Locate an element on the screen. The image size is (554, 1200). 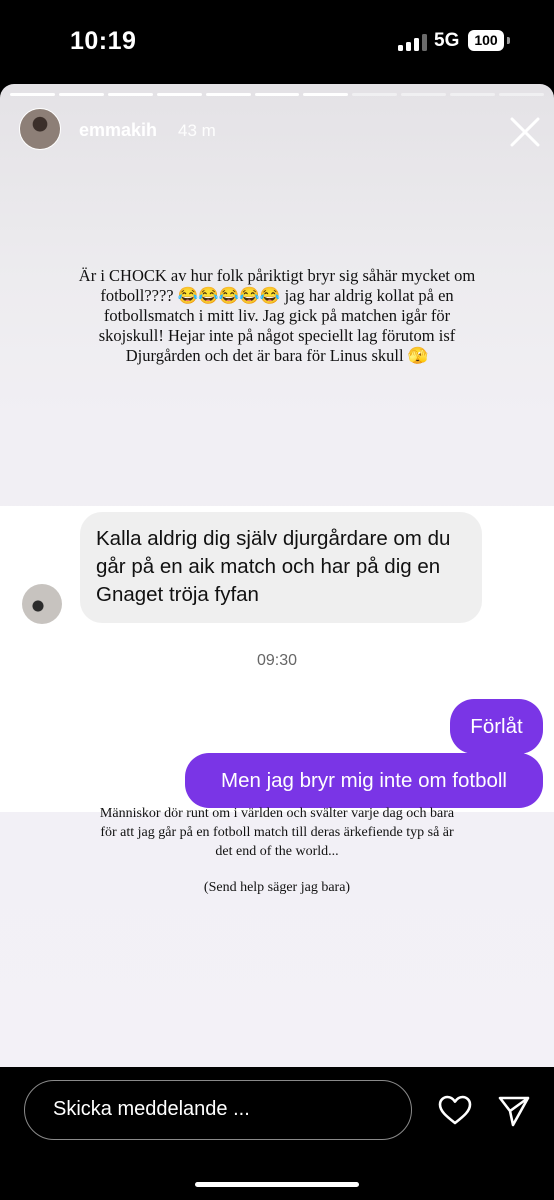
sender-avatar is located at coordinates (42, 604).